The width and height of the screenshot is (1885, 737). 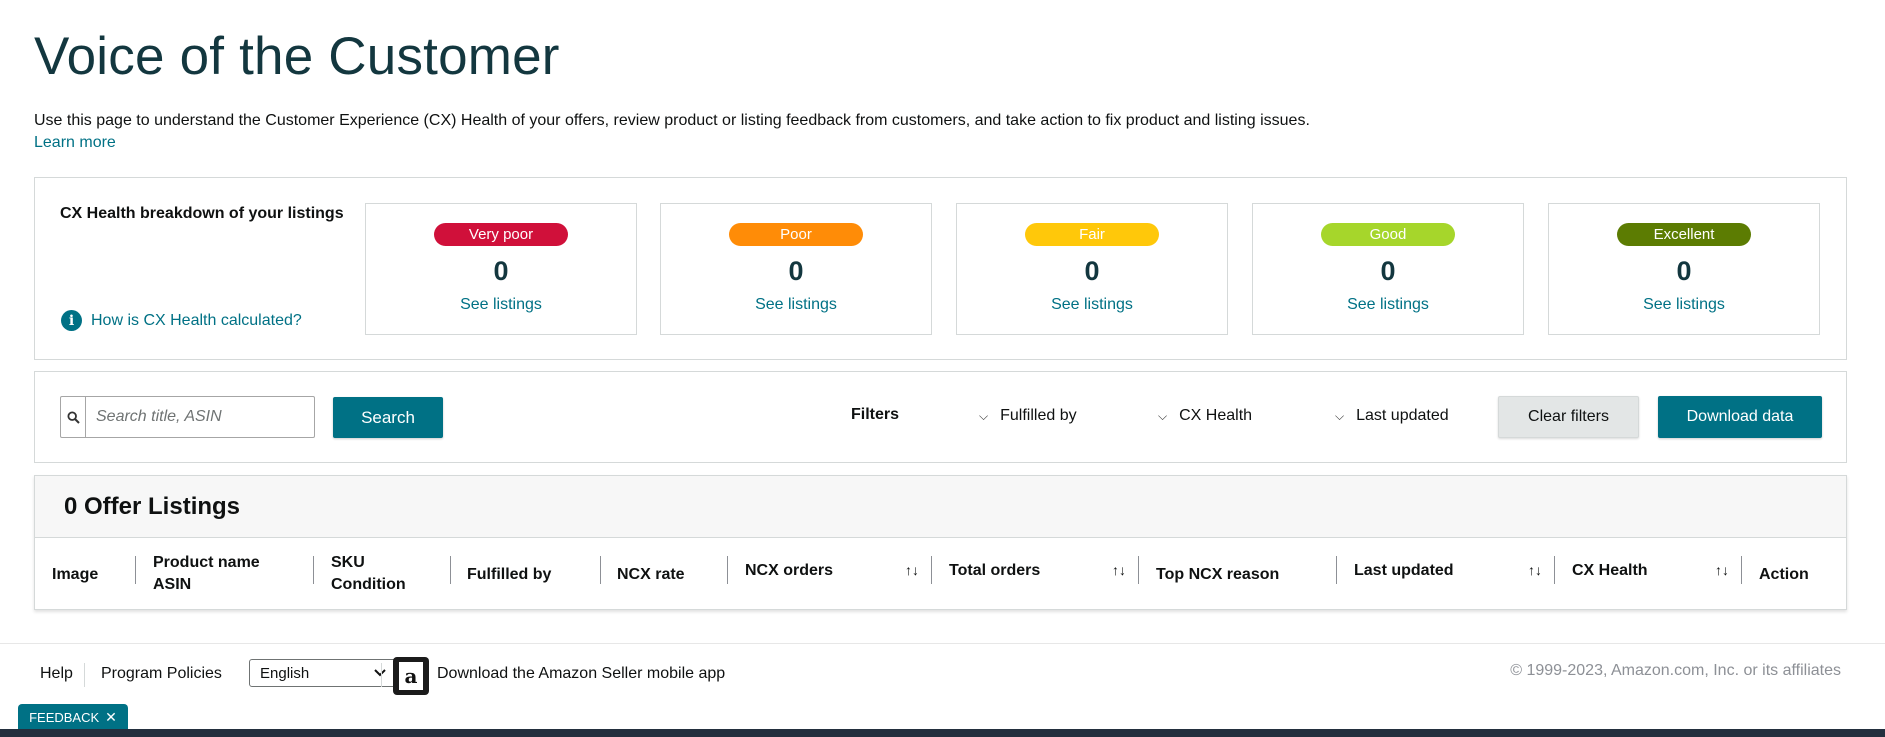 I want to click on footer-program-policies-link: Program Policies, so click(x=161, y=674).